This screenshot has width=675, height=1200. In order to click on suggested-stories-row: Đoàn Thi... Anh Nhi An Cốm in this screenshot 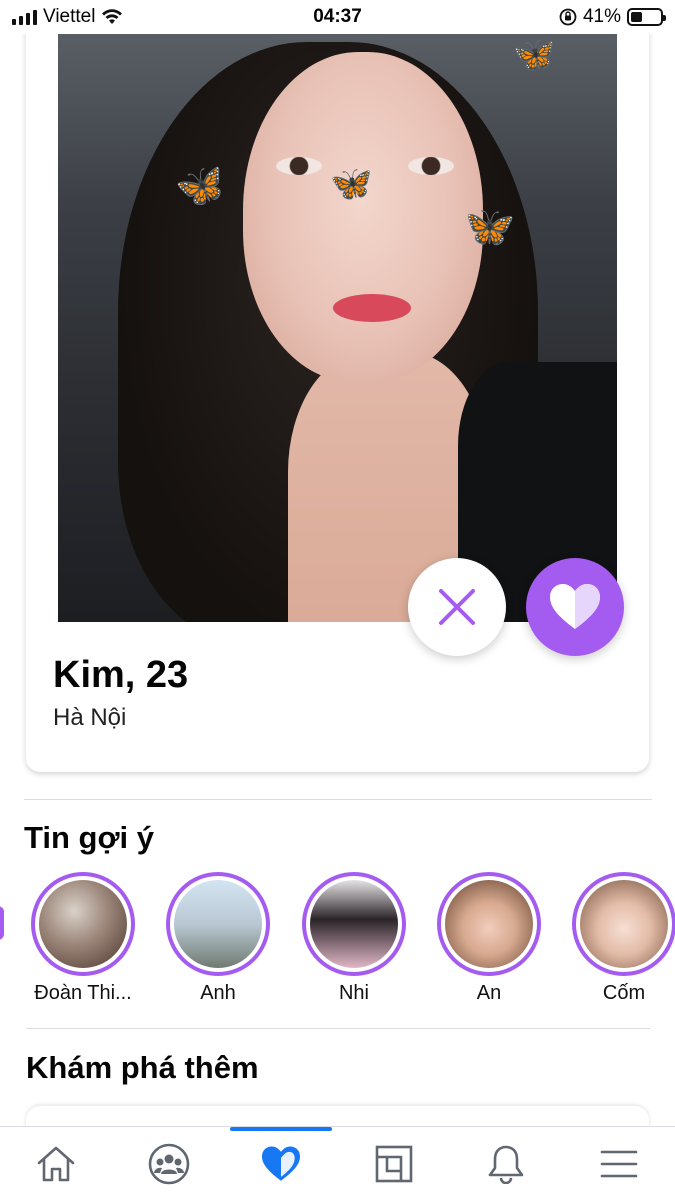, I will do `click(337, 942)`.